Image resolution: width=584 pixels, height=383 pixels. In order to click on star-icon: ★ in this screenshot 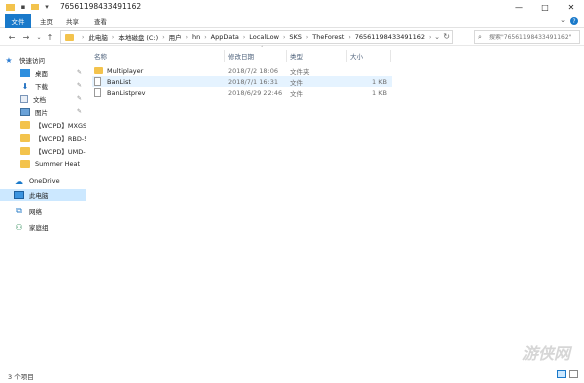, I will do `click(9, 60)`.